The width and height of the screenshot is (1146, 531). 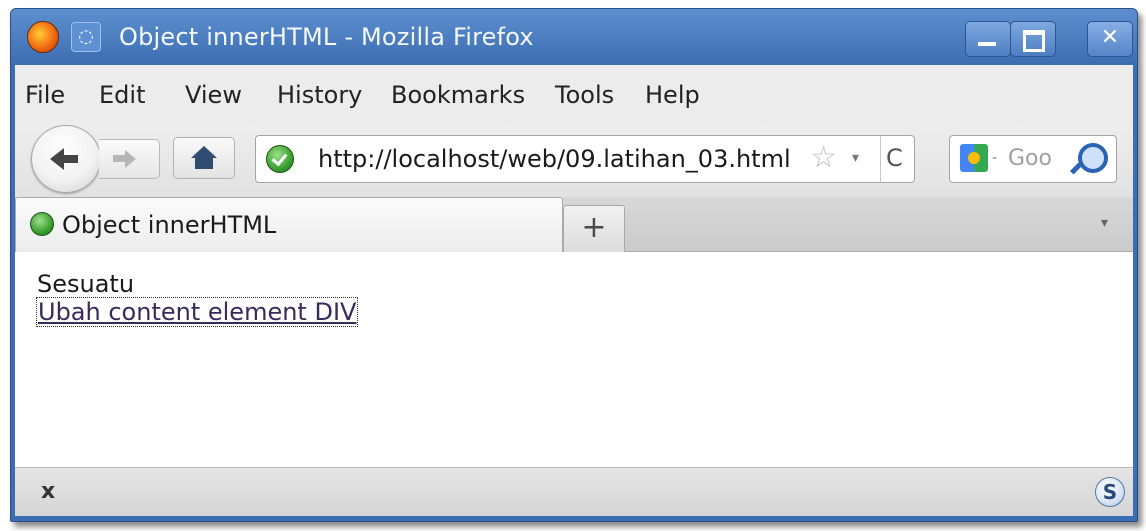 I want to click on minimize-button, so click(x=988, y=39).